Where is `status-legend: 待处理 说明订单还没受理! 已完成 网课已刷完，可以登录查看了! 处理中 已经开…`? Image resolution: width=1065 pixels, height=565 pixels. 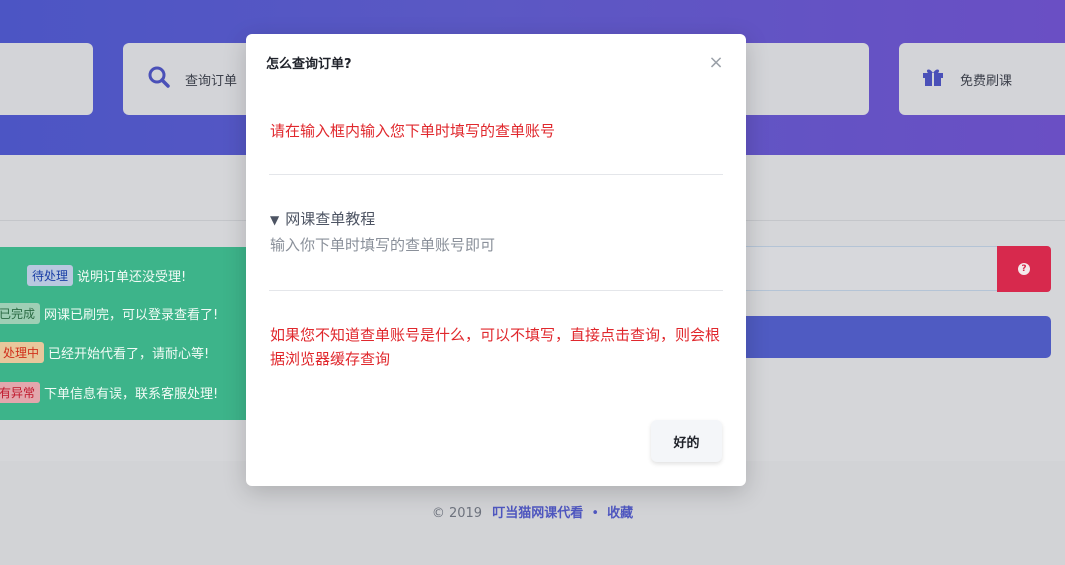
status-legend: 待处理 说明订单还没受理! 已完成 网课已刷完，可以登录查看了! 处理中 已经开… is located at coordinates (128, 333).